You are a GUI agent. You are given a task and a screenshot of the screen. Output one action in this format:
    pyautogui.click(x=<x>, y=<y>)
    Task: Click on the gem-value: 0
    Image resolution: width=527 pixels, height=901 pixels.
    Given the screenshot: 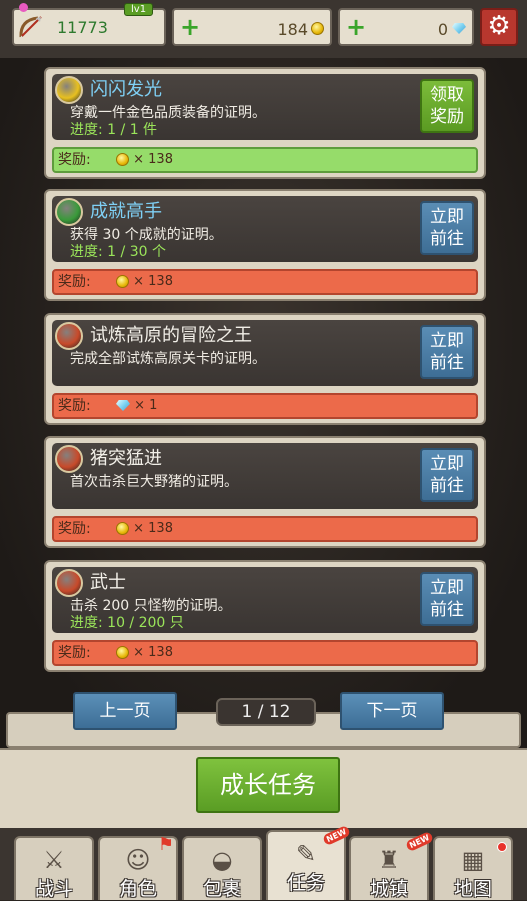 What is the action you would take?
    pyautogui.click(x=442, y=29)
    